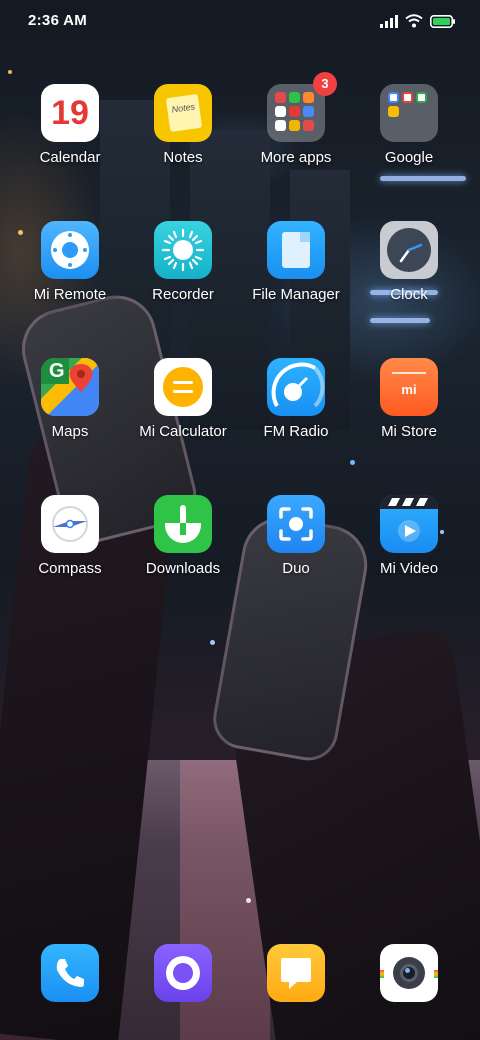  I want to click on app-label: File Manager, so click(296, 294).